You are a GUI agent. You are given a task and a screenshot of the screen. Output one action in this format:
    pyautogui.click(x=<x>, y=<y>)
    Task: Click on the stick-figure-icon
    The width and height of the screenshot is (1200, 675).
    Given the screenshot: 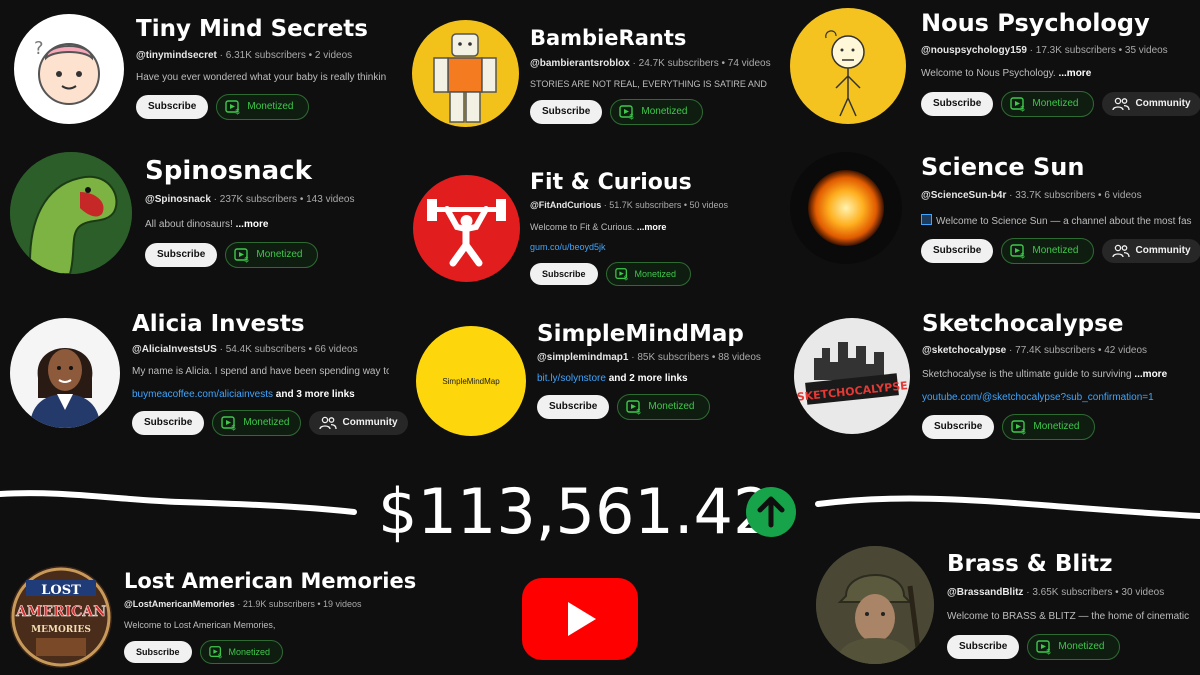 What is the action you would take?
    pyautogui.click(x=845, y=73)
    